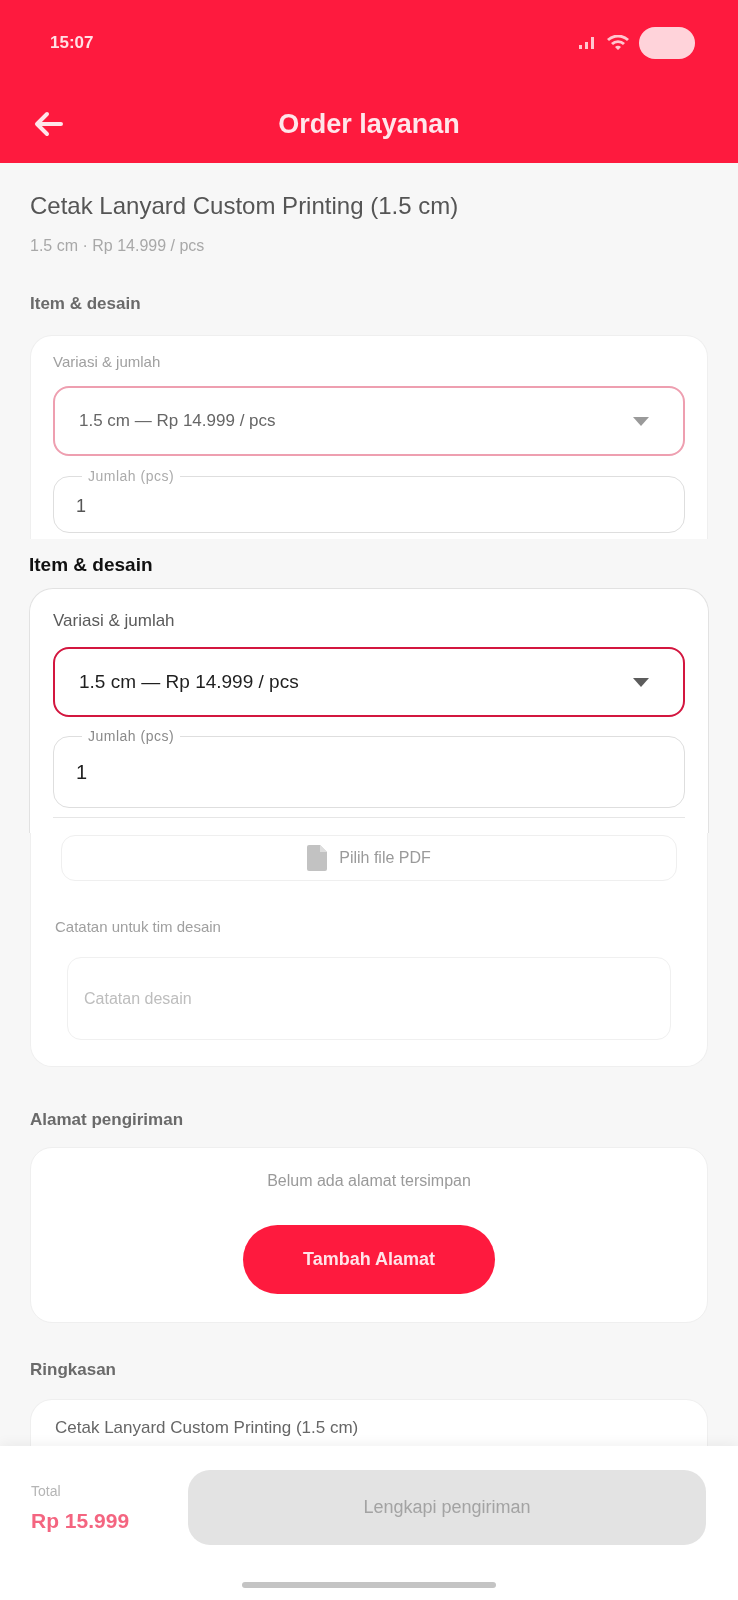 The width and height of the screenshot is (738, 1600). I want to click on total-label: Total, so click(46, 1491).